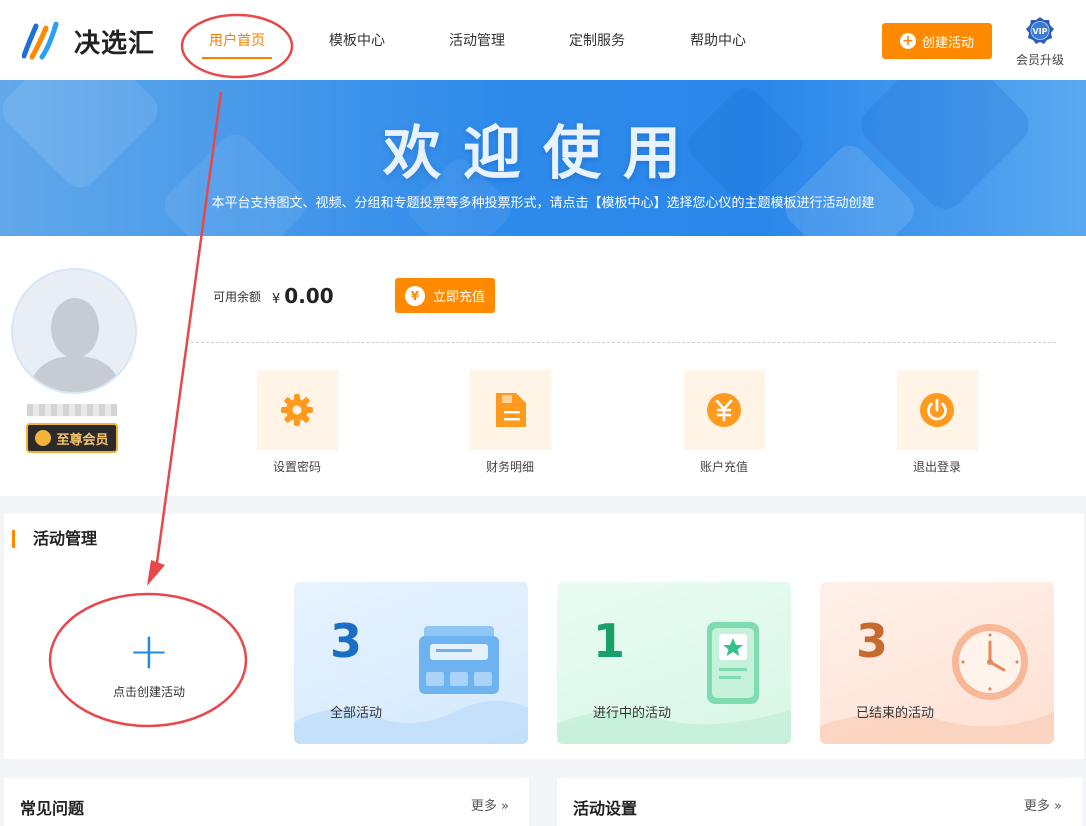  What do you see at coordinates (1039, 60) in the screenshot?
I see `vip-upgrade-label: 会员升级` at bounding box center [1039, 60].